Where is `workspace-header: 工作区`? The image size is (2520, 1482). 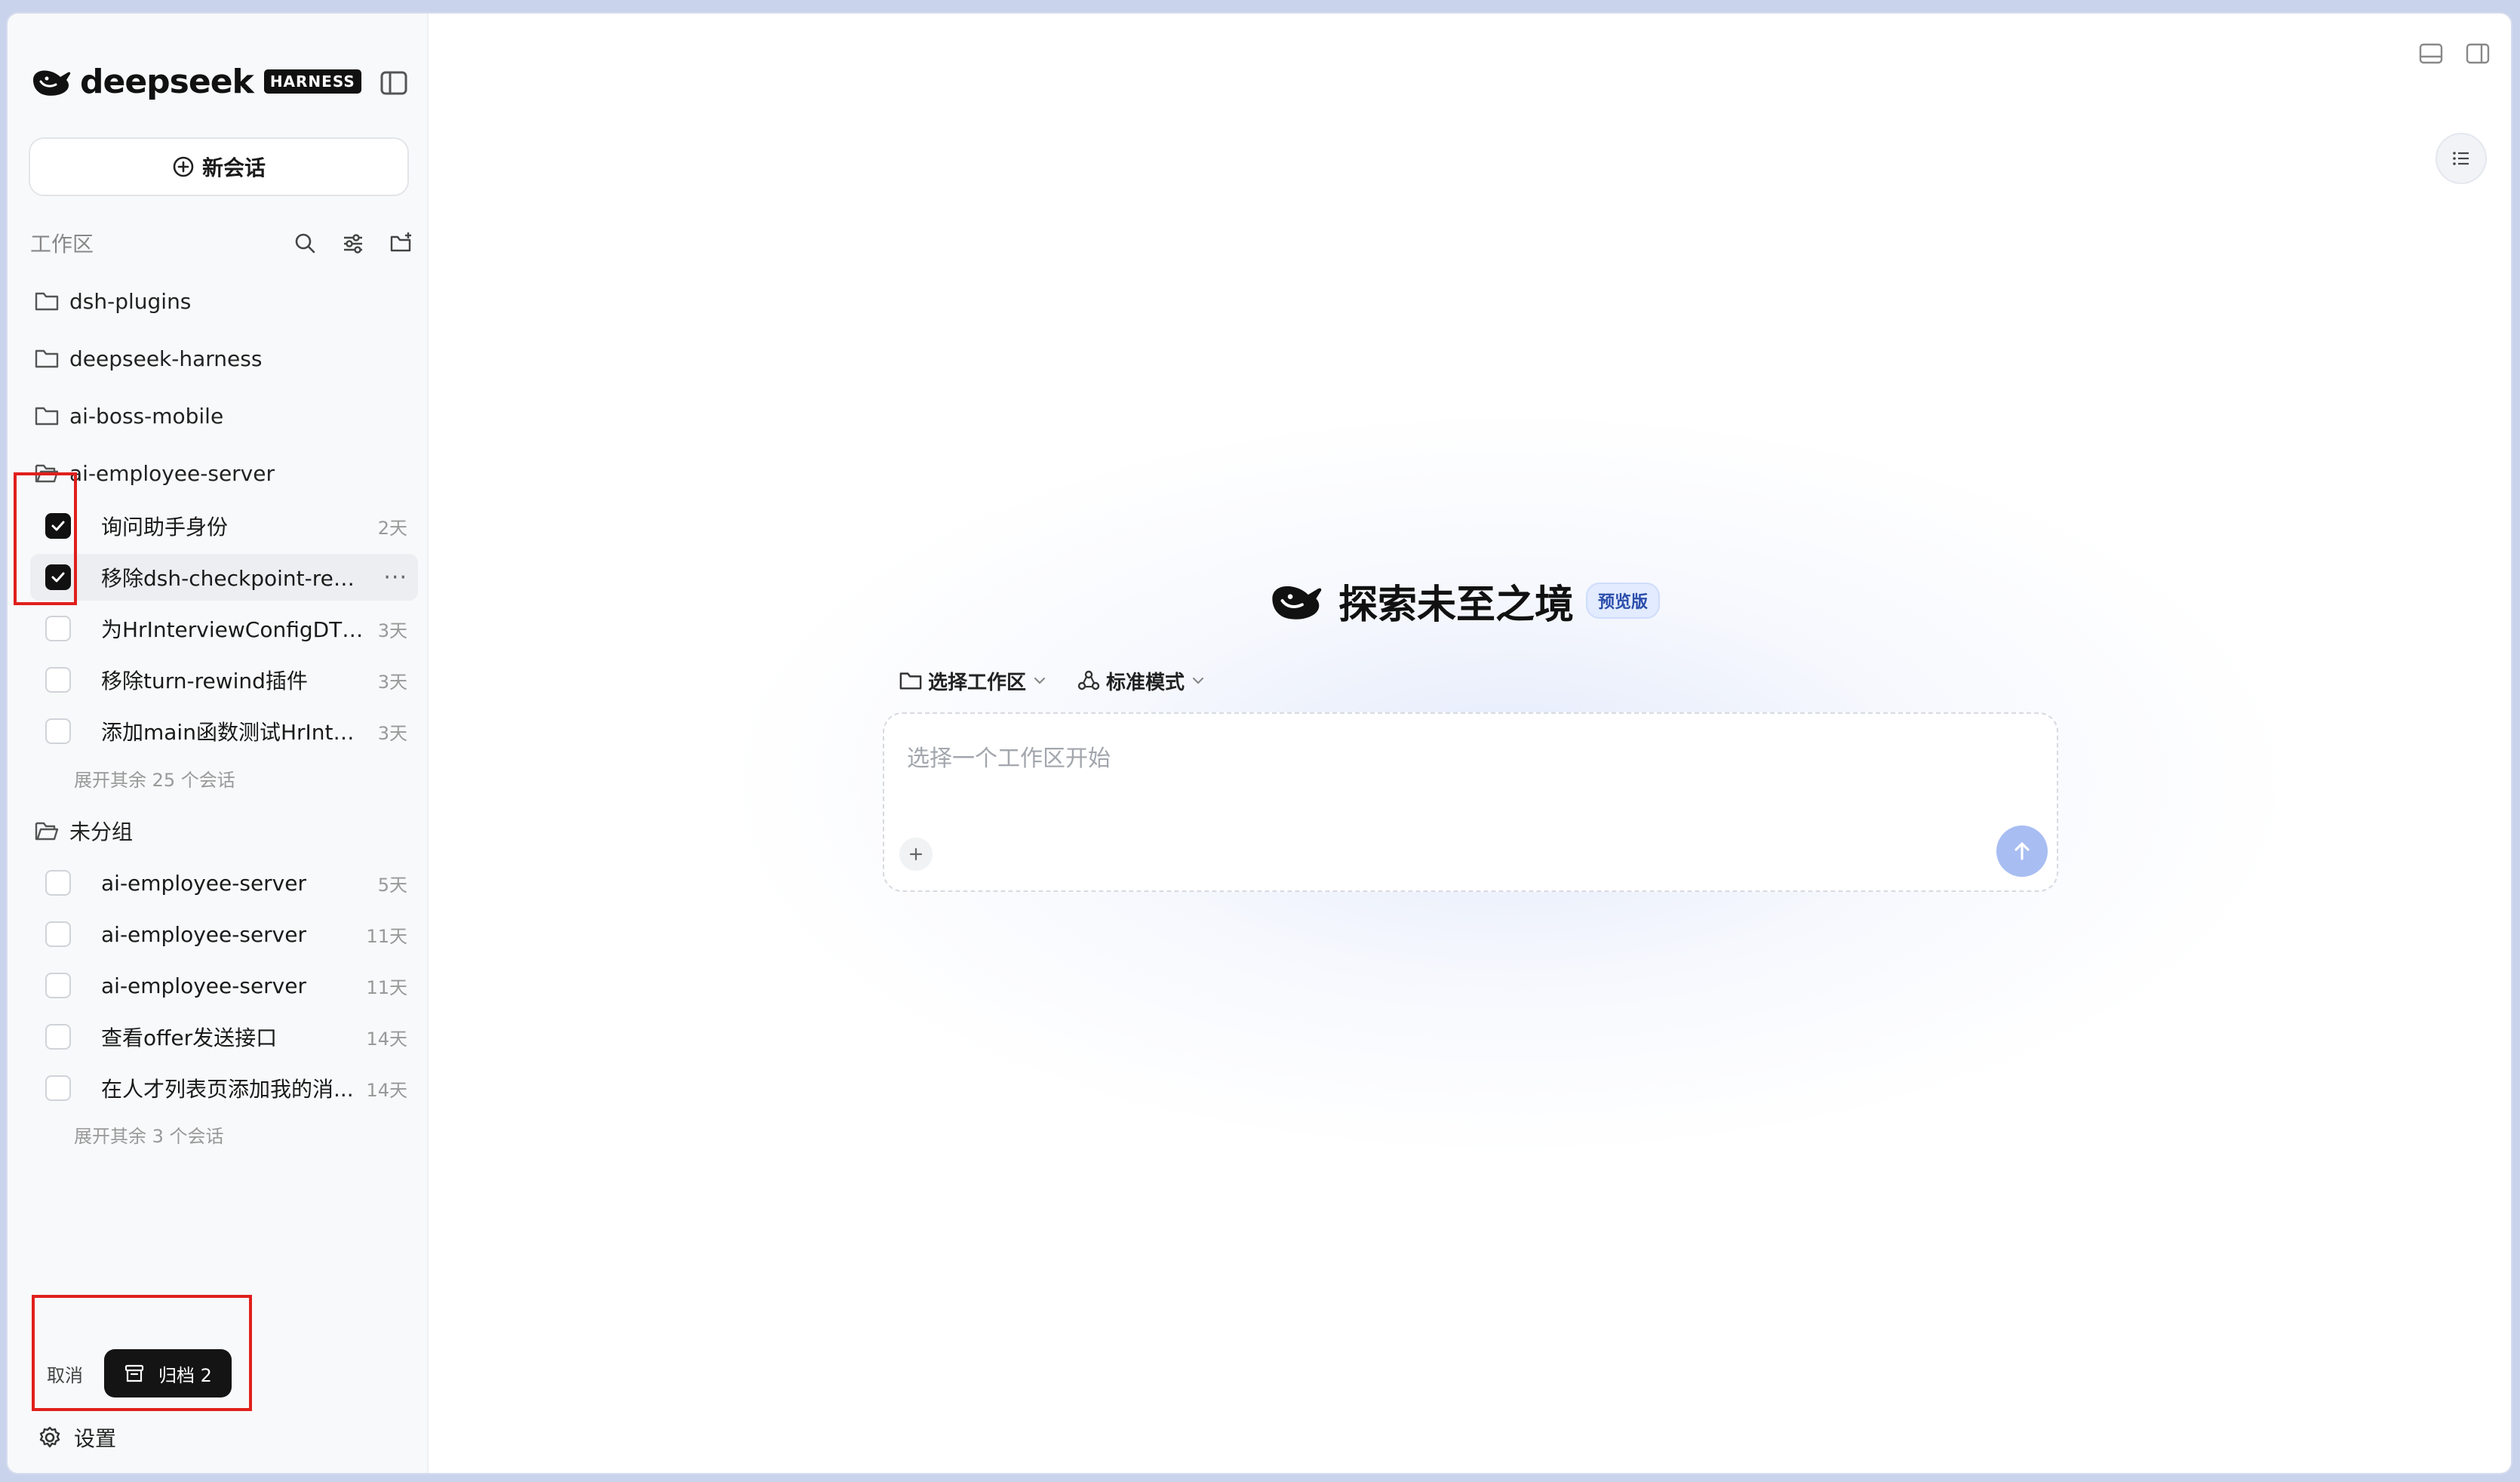
workspace-header: 工作区 is located at coordinates (222, 243).